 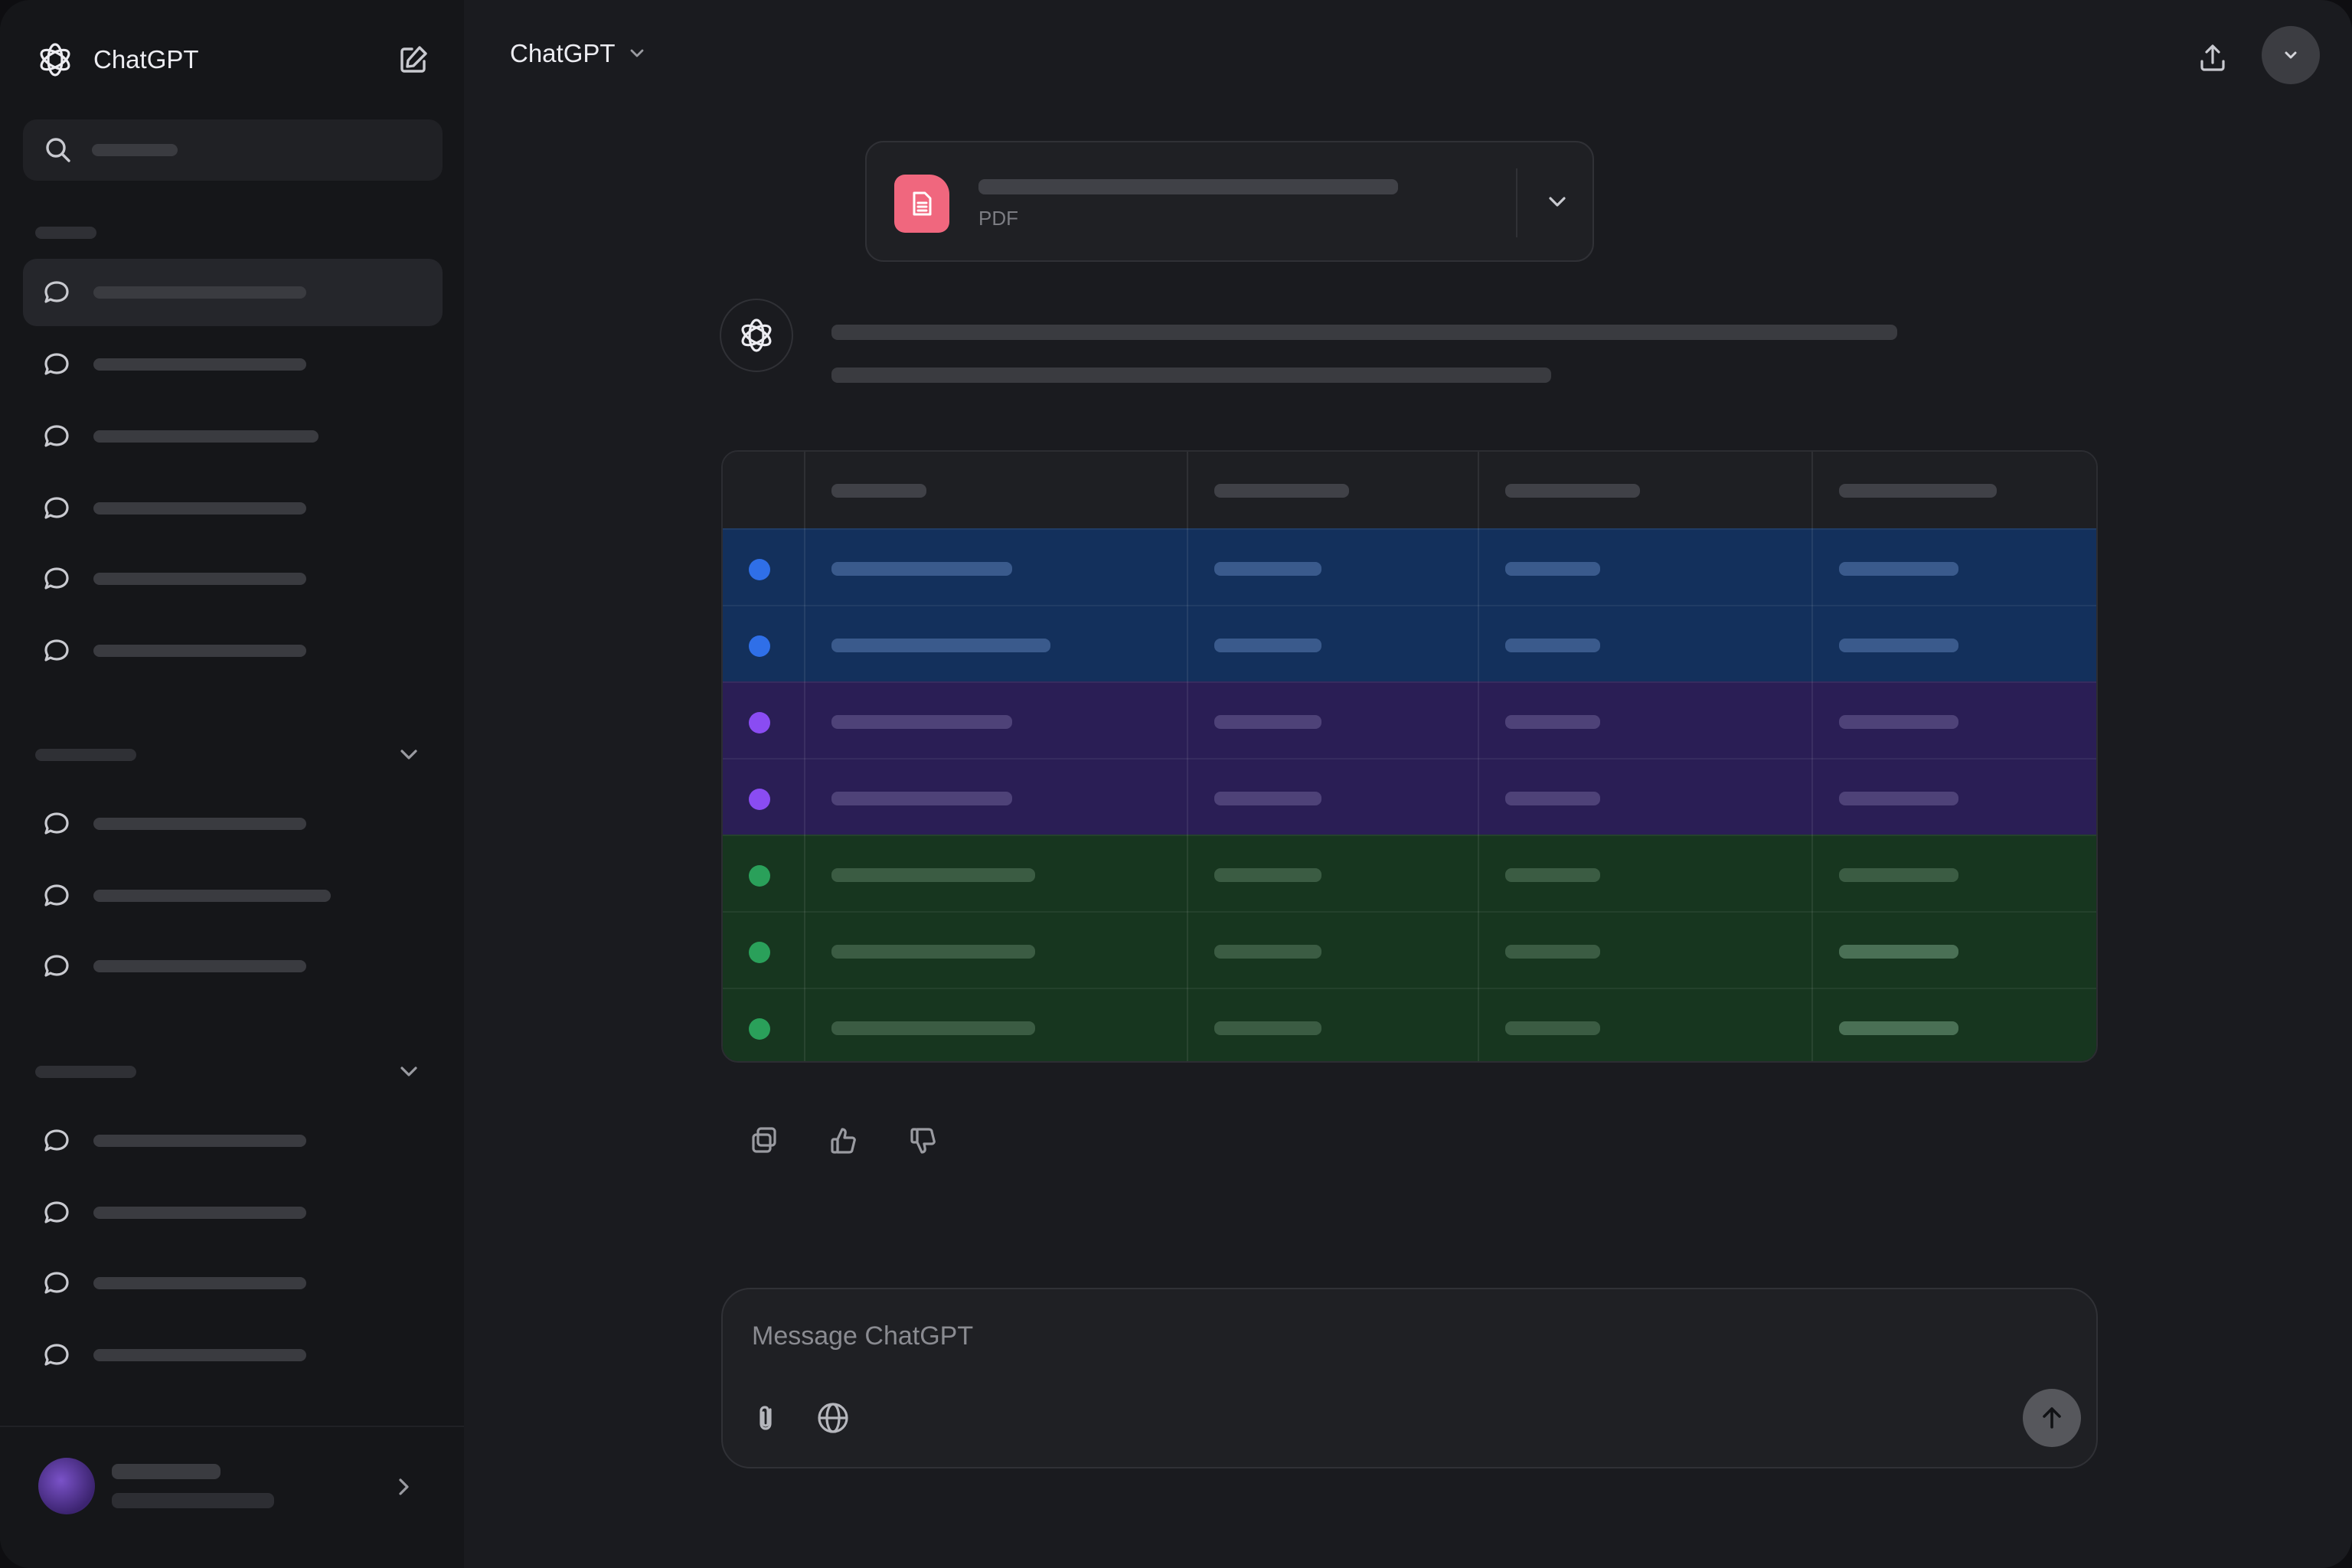 I want to click on search-icon, so click(x=58, y=150).